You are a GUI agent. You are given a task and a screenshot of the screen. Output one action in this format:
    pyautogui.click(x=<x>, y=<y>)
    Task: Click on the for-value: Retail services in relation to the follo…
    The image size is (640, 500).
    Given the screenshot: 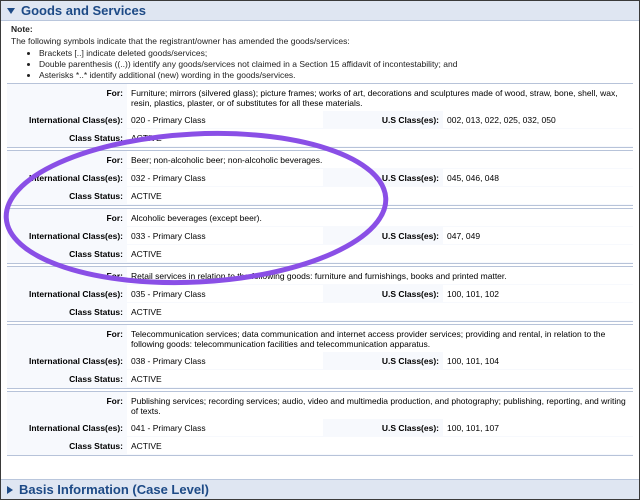 What is the action you would take?
    pyautogui.click(x=380, y=275)
    